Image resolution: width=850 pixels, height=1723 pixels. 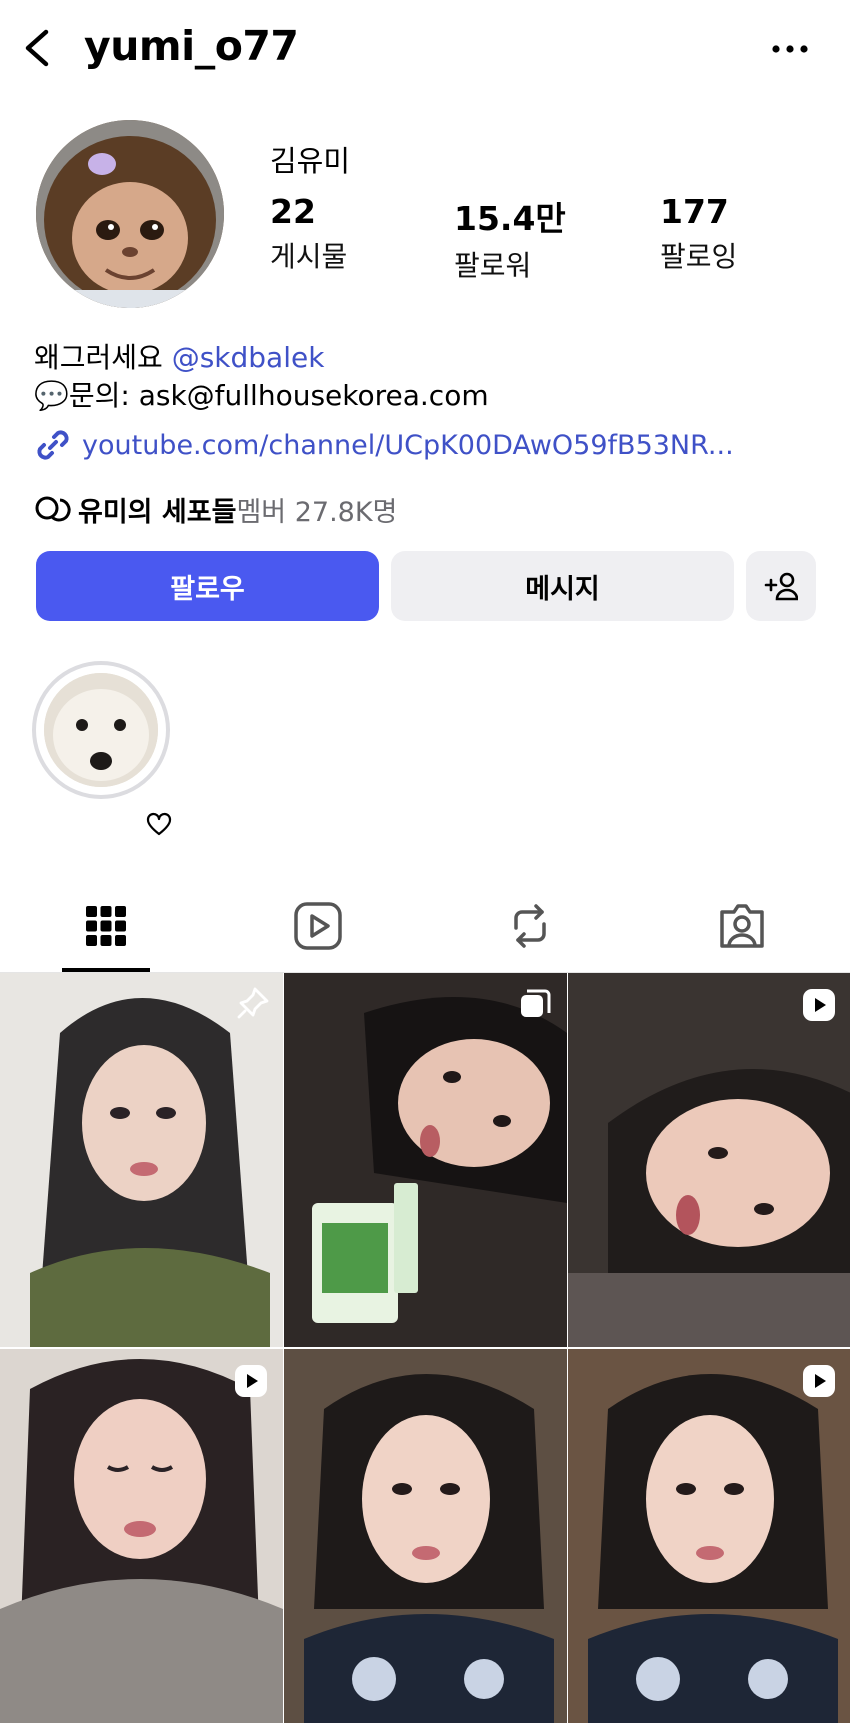 I want to click on more-options-icon, so click(x=790, y=49).